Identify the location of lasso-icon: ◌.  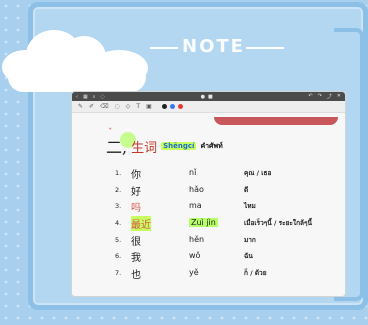
(117, 106).